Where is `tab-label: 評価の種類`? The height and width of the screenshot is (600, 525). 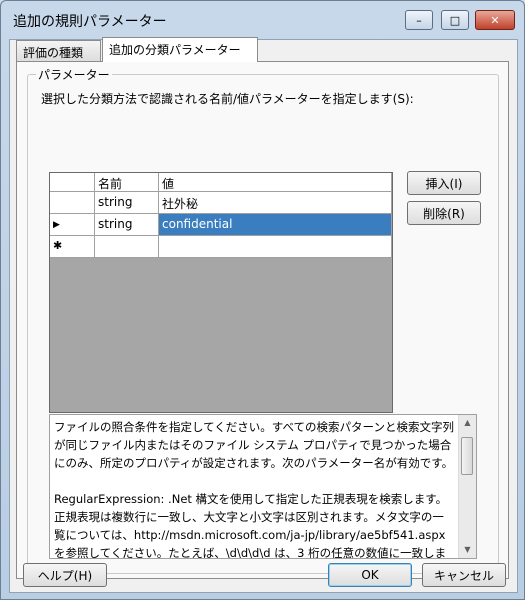 tab-label: 評価の種類 is located at coordinates (53, 53).